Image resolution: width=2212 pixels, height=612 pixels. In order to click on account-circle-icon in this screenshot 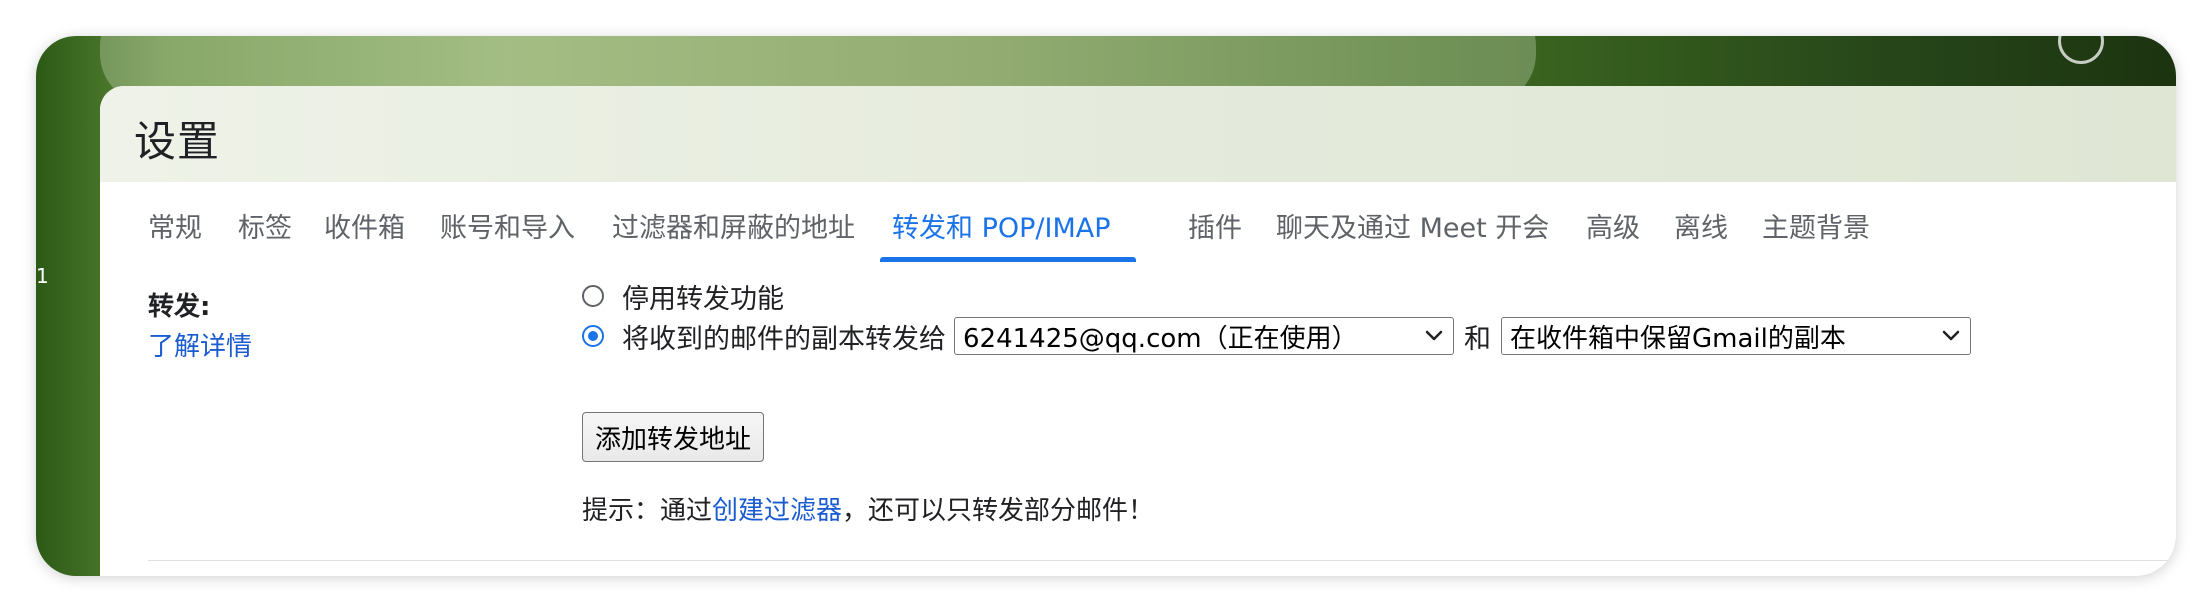, I will do `click(2081, 50)`.